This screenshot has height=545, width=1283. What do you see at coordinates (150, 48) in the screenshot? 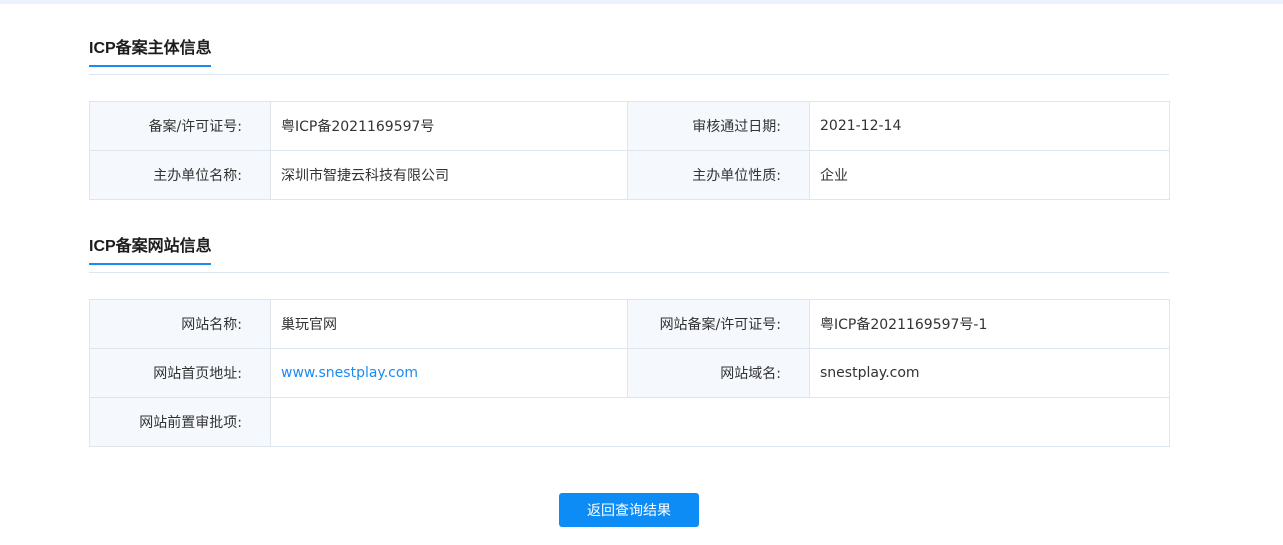
I see `subject-section-title: ICP备案主体信息` at bounding box center [150, 48].